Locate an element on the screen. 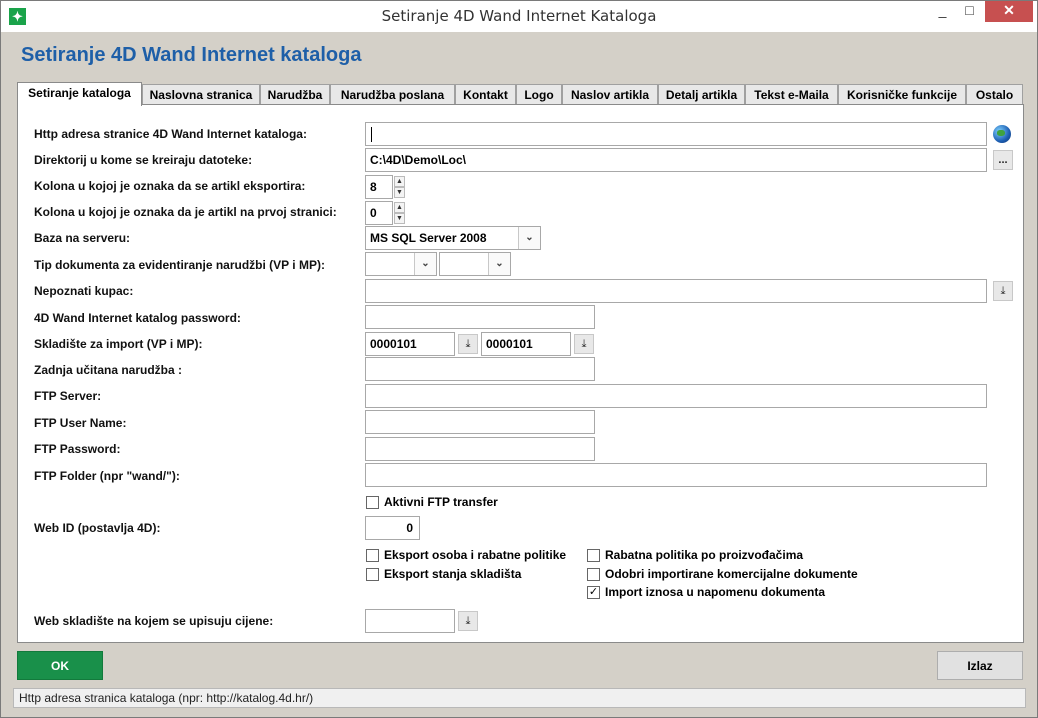 This screenshot has width=1038, height=718. tab-kontakt: Kontakt is located at coordinates (485, 95).